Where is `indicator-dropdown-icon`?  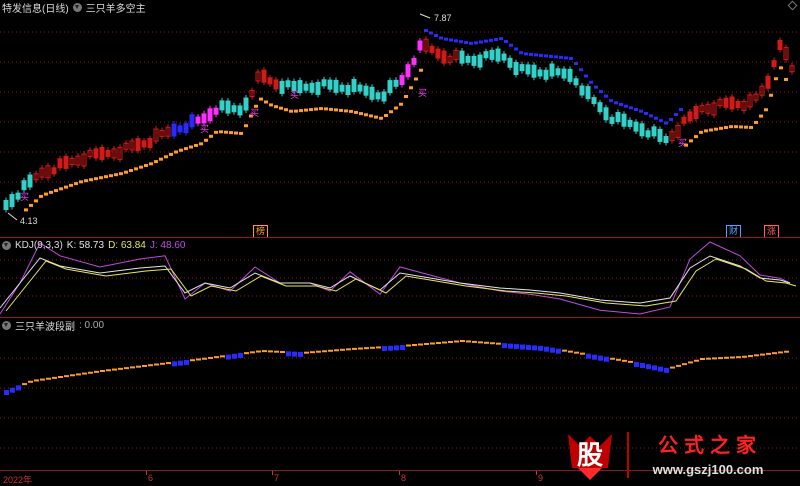 indicator-dropdown-icon is located at coordinates (77, 7).